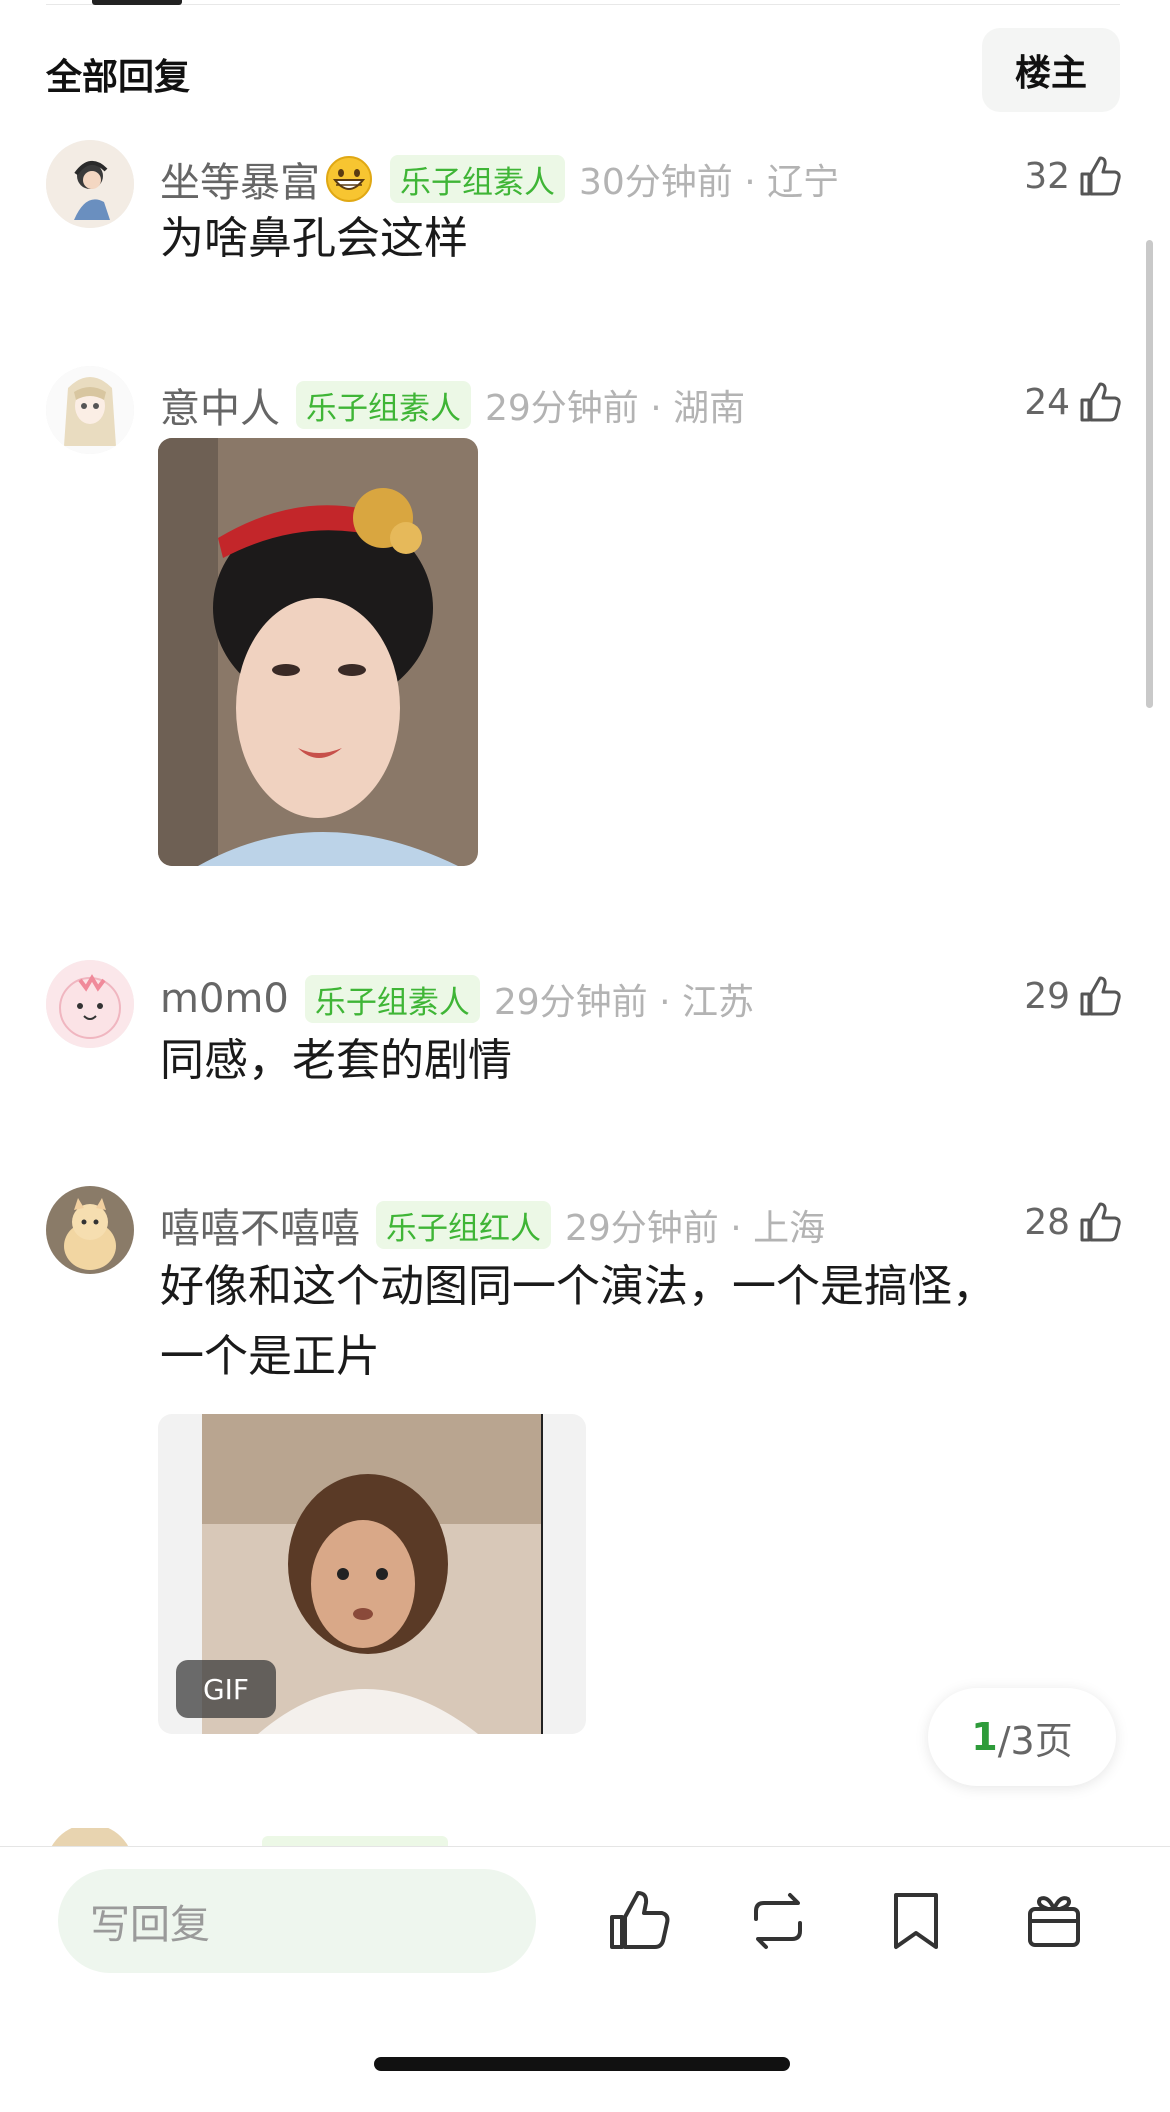 The height and width of the screenshot is (2112, 1170). I want to click on like-button: 28, so click(1074, 1222).